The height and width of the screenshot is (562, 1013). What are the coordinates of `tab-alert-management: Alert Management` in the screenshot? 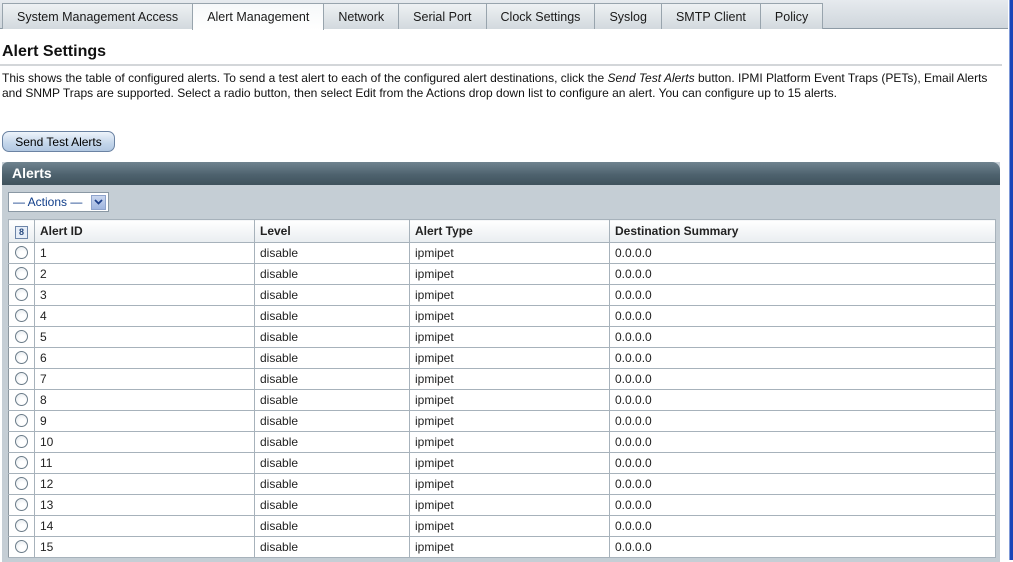 It's located at (258, 16).